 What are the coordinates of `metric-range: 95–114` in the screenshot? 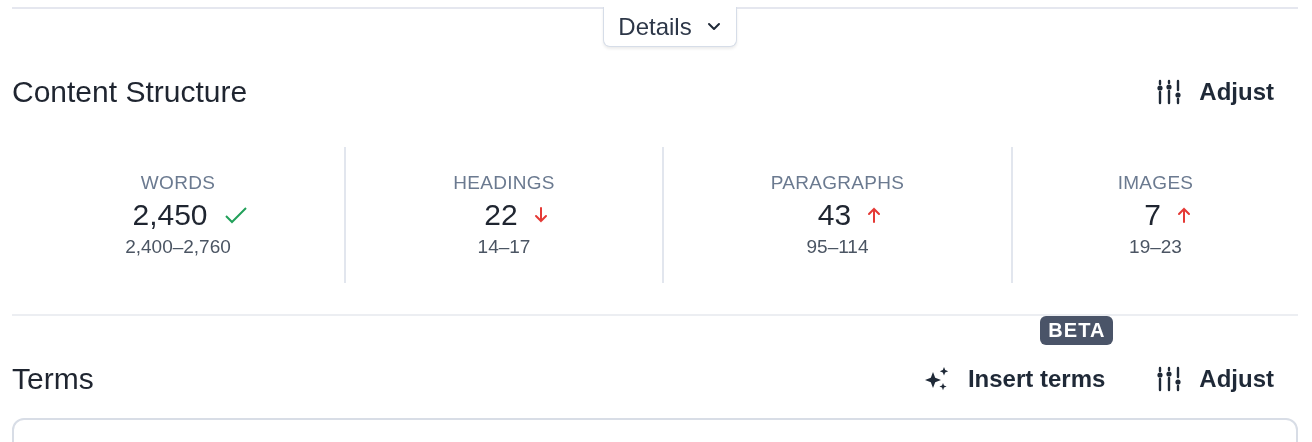 It's located at (837, 247).